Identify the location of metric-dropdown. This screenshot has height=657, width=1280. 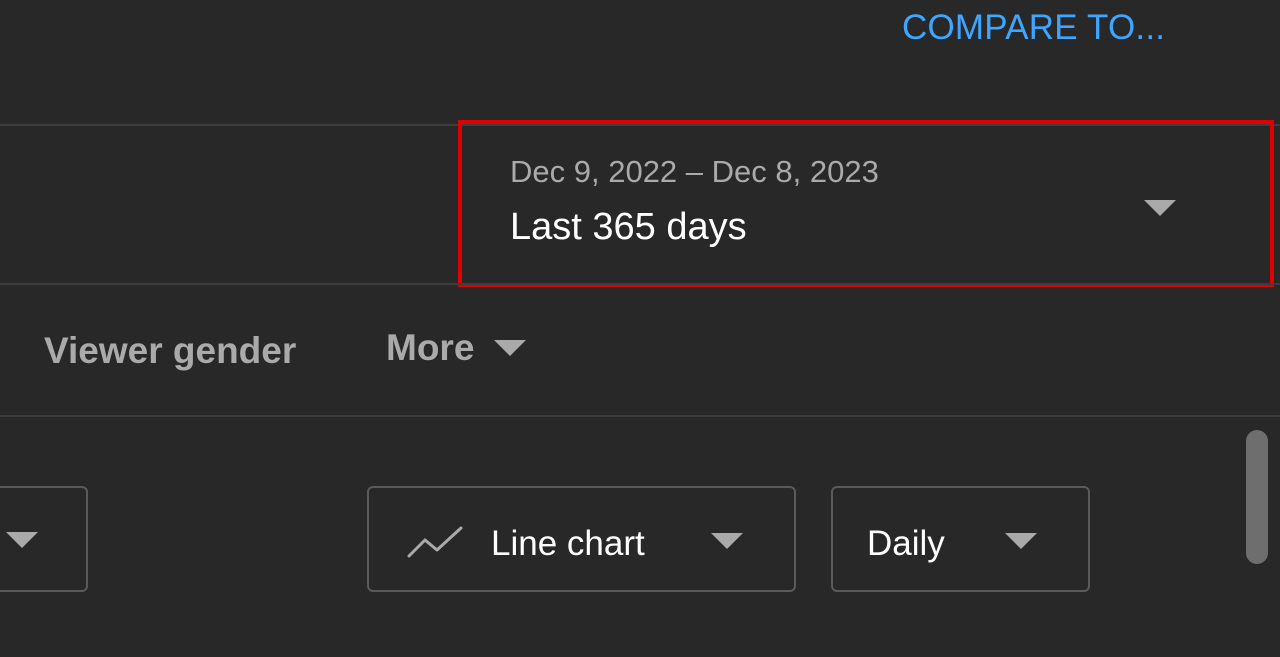
(44, 539).